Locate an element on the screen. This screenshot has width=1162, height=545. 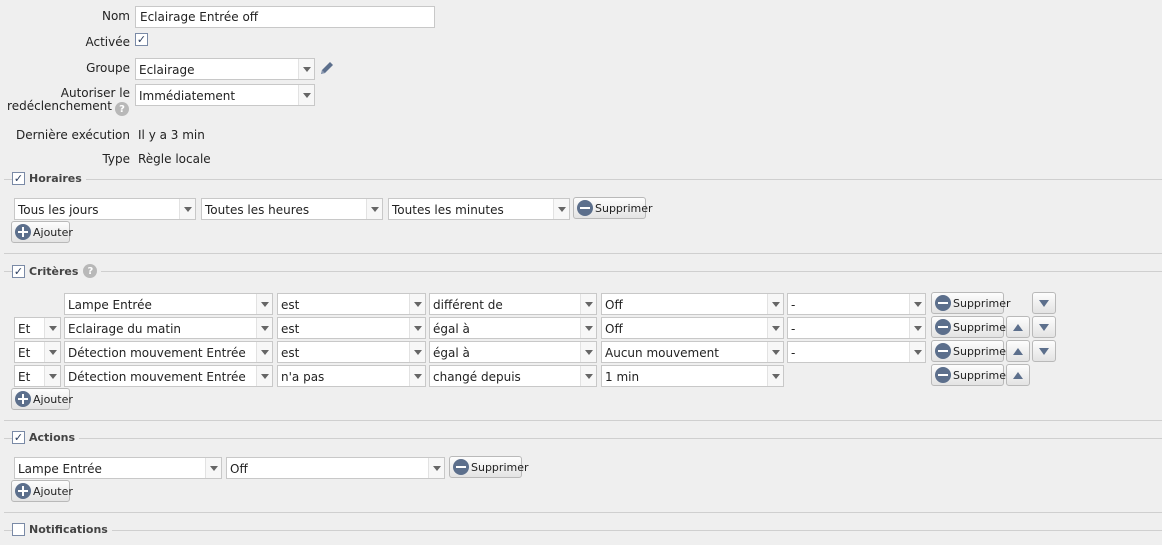
schedule-delete-button: Supprimer is located at coordinates (613, 208).